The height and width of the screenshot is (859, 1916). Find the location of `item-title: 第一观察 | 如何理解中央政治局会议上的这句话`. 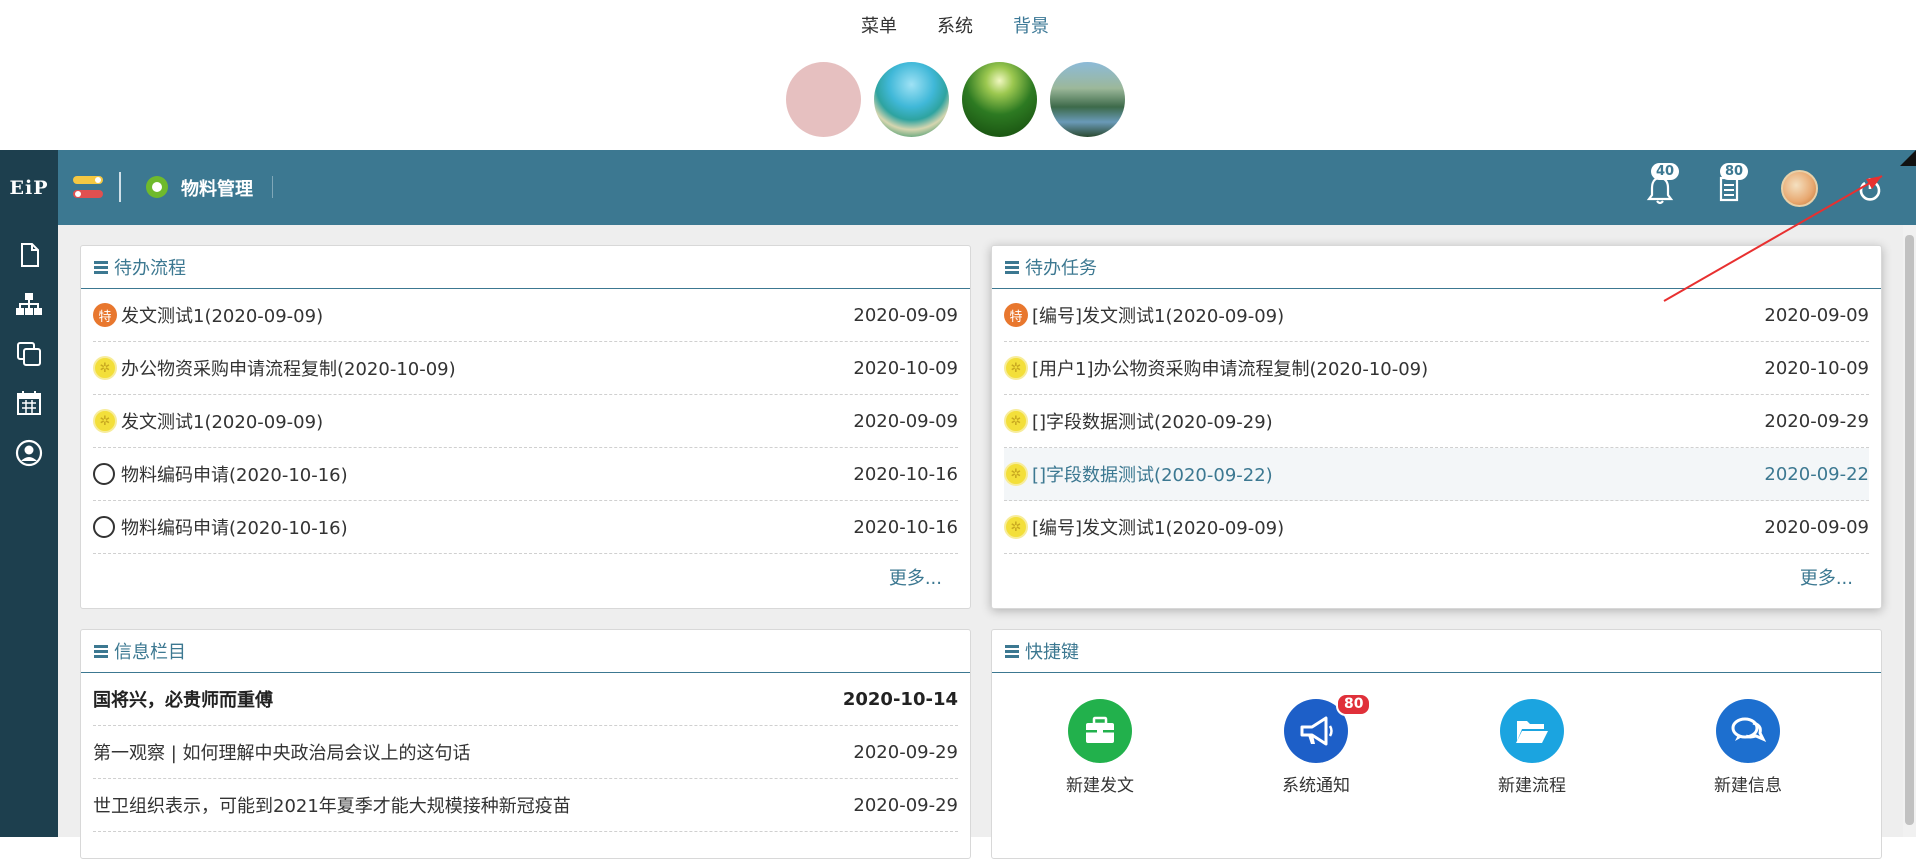

item-title: 第一观察 | 如何理解中央政治局会议上的这句话 is located at coordinates (282, 753).